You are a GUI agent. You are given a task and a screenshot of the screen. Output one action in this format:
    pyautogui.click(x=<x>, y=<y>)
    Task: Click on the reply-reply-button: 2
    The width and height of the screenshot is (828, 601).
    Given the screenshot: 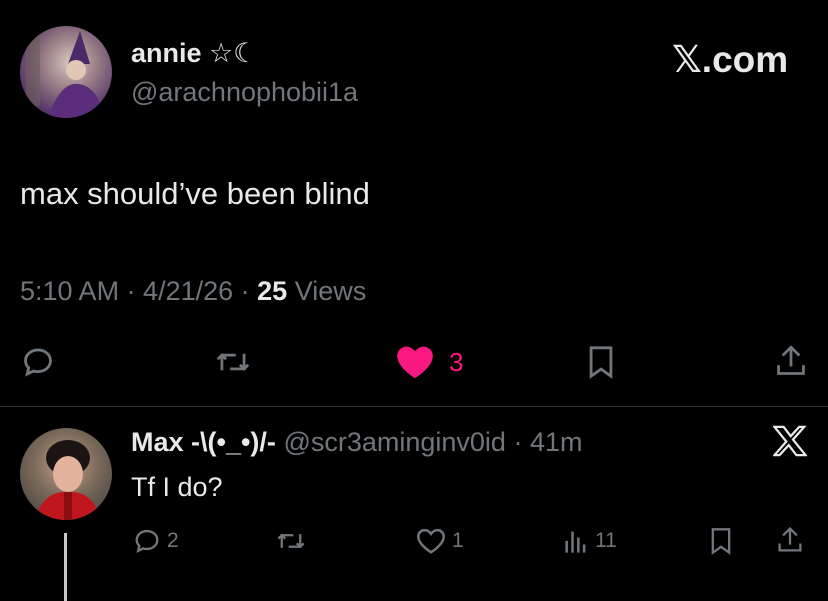 What is the action you would take?
    pyautogui.click(x=156, y=541)
    